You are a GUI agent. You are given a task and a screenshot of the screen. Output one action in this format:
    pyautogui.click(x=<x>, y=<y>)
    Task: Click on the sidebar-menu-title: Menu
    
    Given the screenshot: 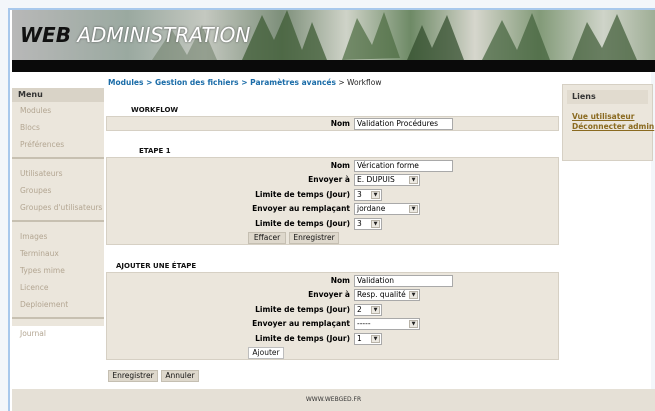 What is the action you would take?
    pyautogui.click(x=58, y=95)
    